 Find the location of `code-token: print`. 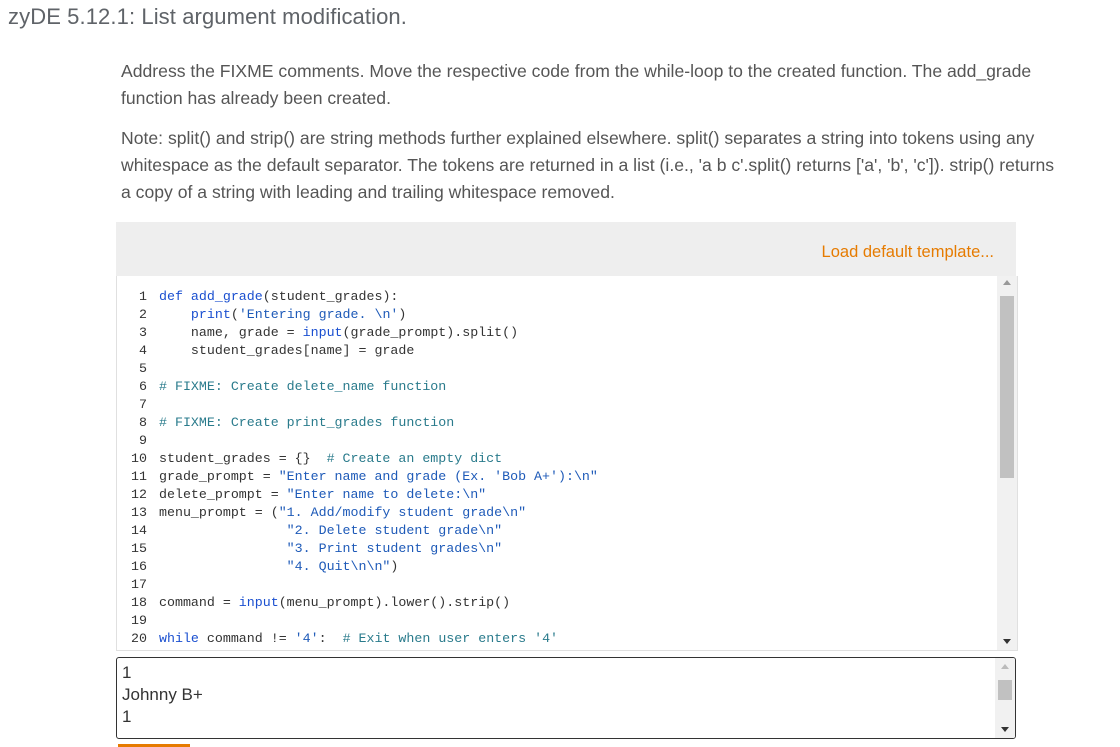

code-token: print is located at coordinates (210, 314).